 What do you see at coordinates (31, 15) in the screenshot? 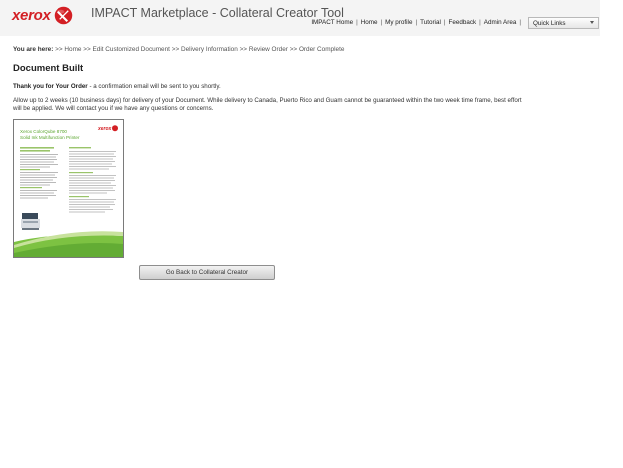
I see `logo-wordmark: xerox` at bounding box center [31, 15].